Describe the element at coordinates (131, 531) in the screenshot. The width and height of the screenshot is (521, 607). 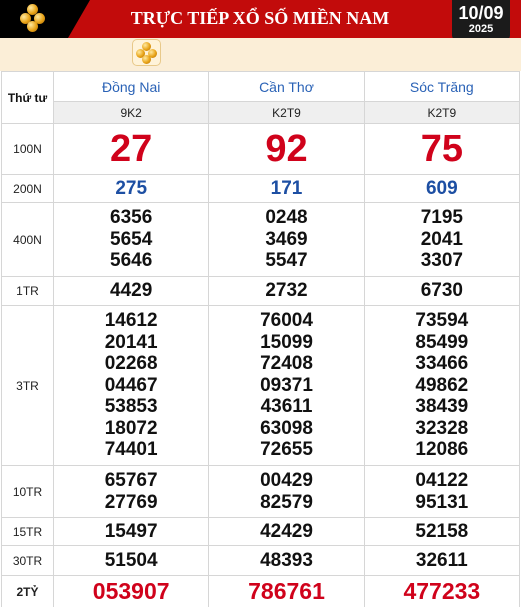
I see `prize-number: 15497` at that location.